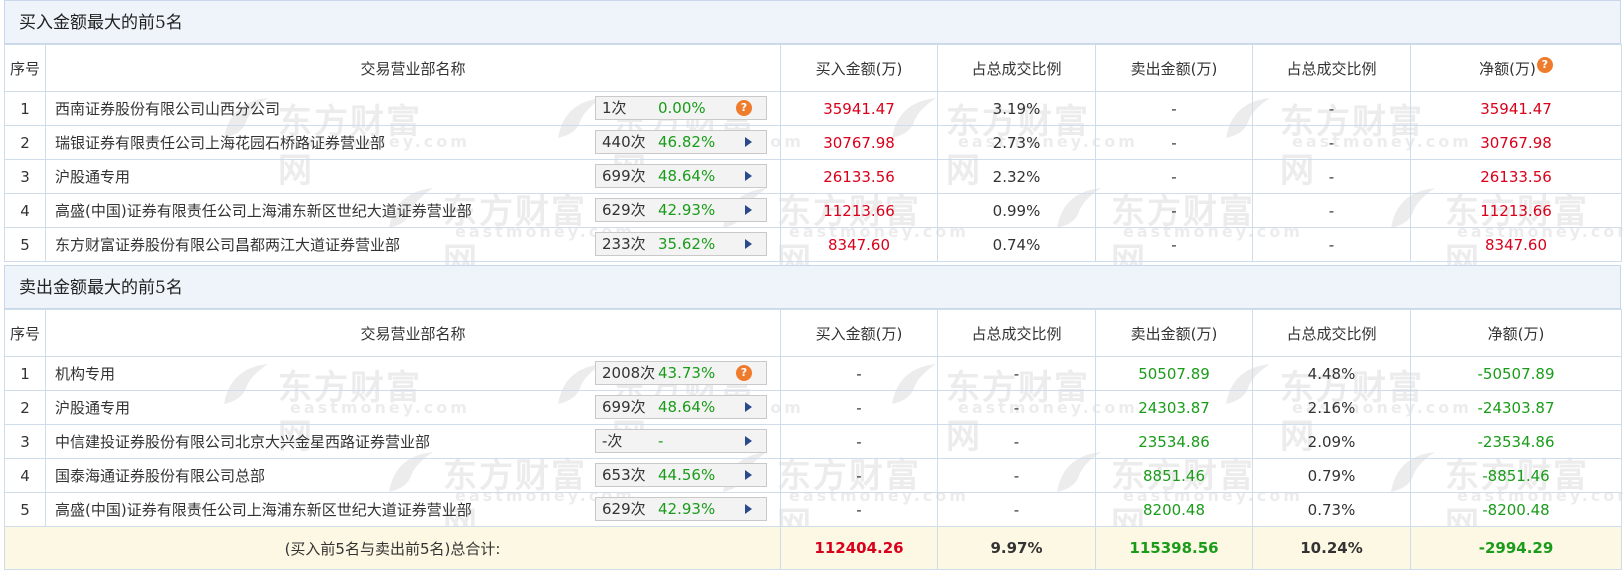 The image size is (1623, 588). Describe the element at coordinates (1174, 509) in the screenshot. I see `sell-amount: 8200.48` at that location.